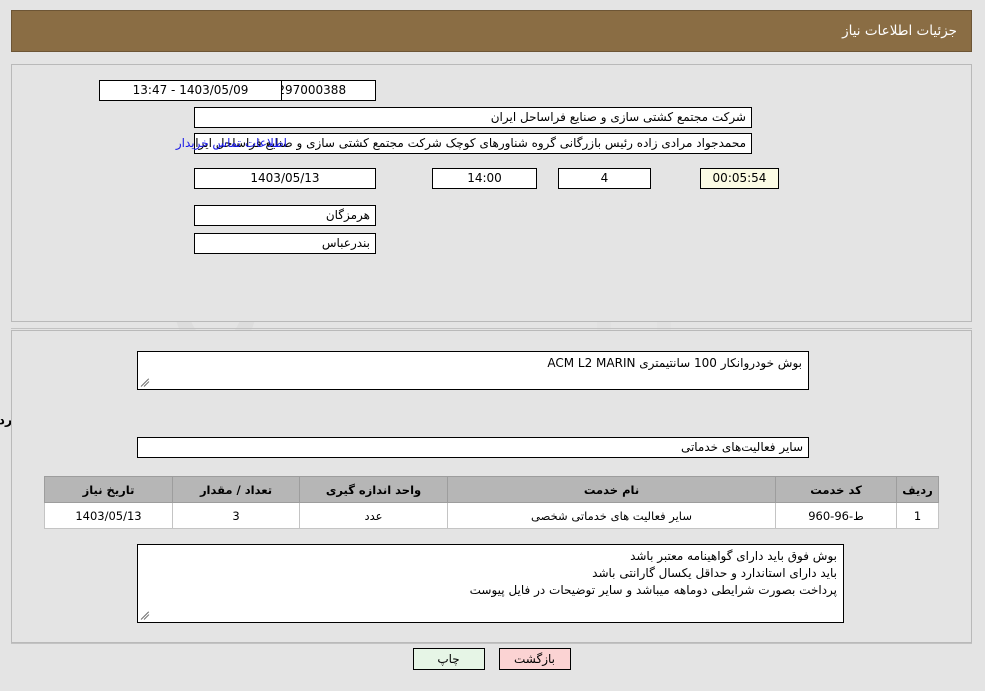 The image size is (985, 691). Describe the element at coordinates (191, 90) in the screenshot. I see `announce-datetime-field: 1403/05/09 - 13:47` at that location.